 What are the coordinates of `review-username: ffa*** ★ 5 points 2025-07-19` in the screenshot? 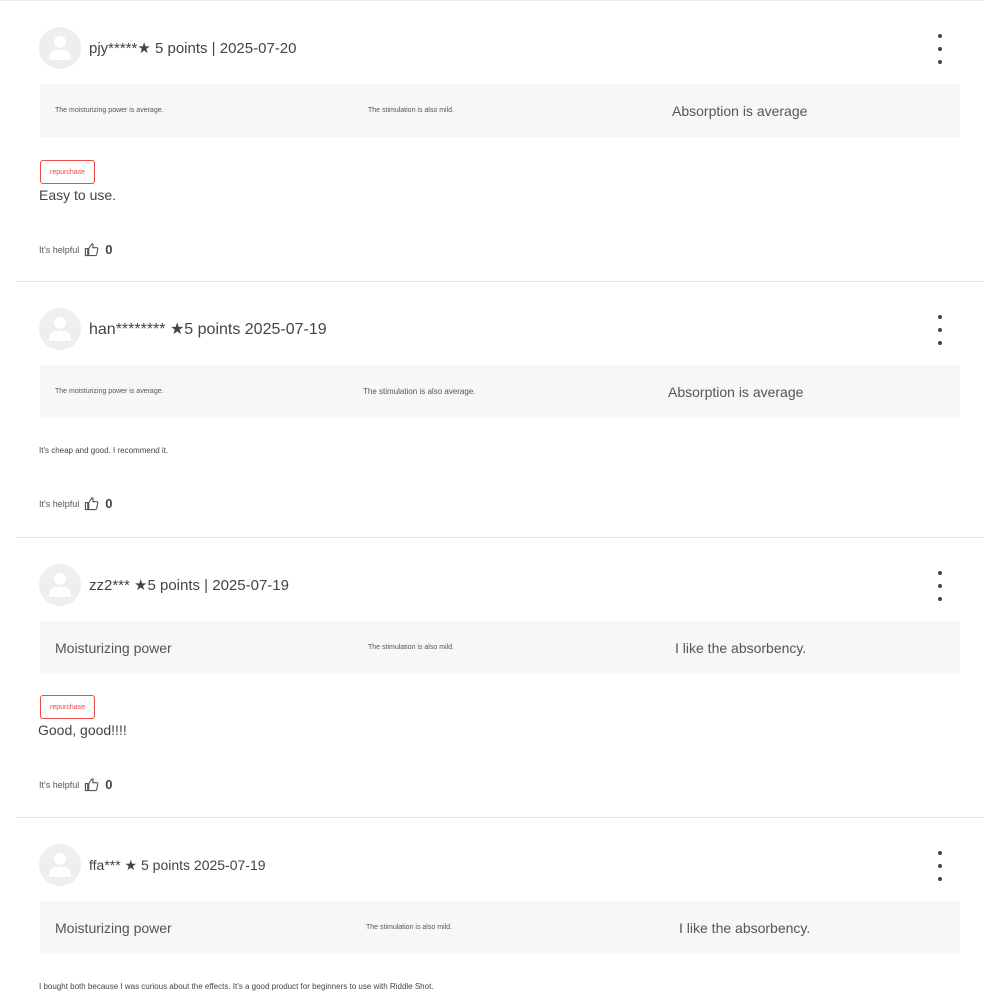 It's located at (177, 864).